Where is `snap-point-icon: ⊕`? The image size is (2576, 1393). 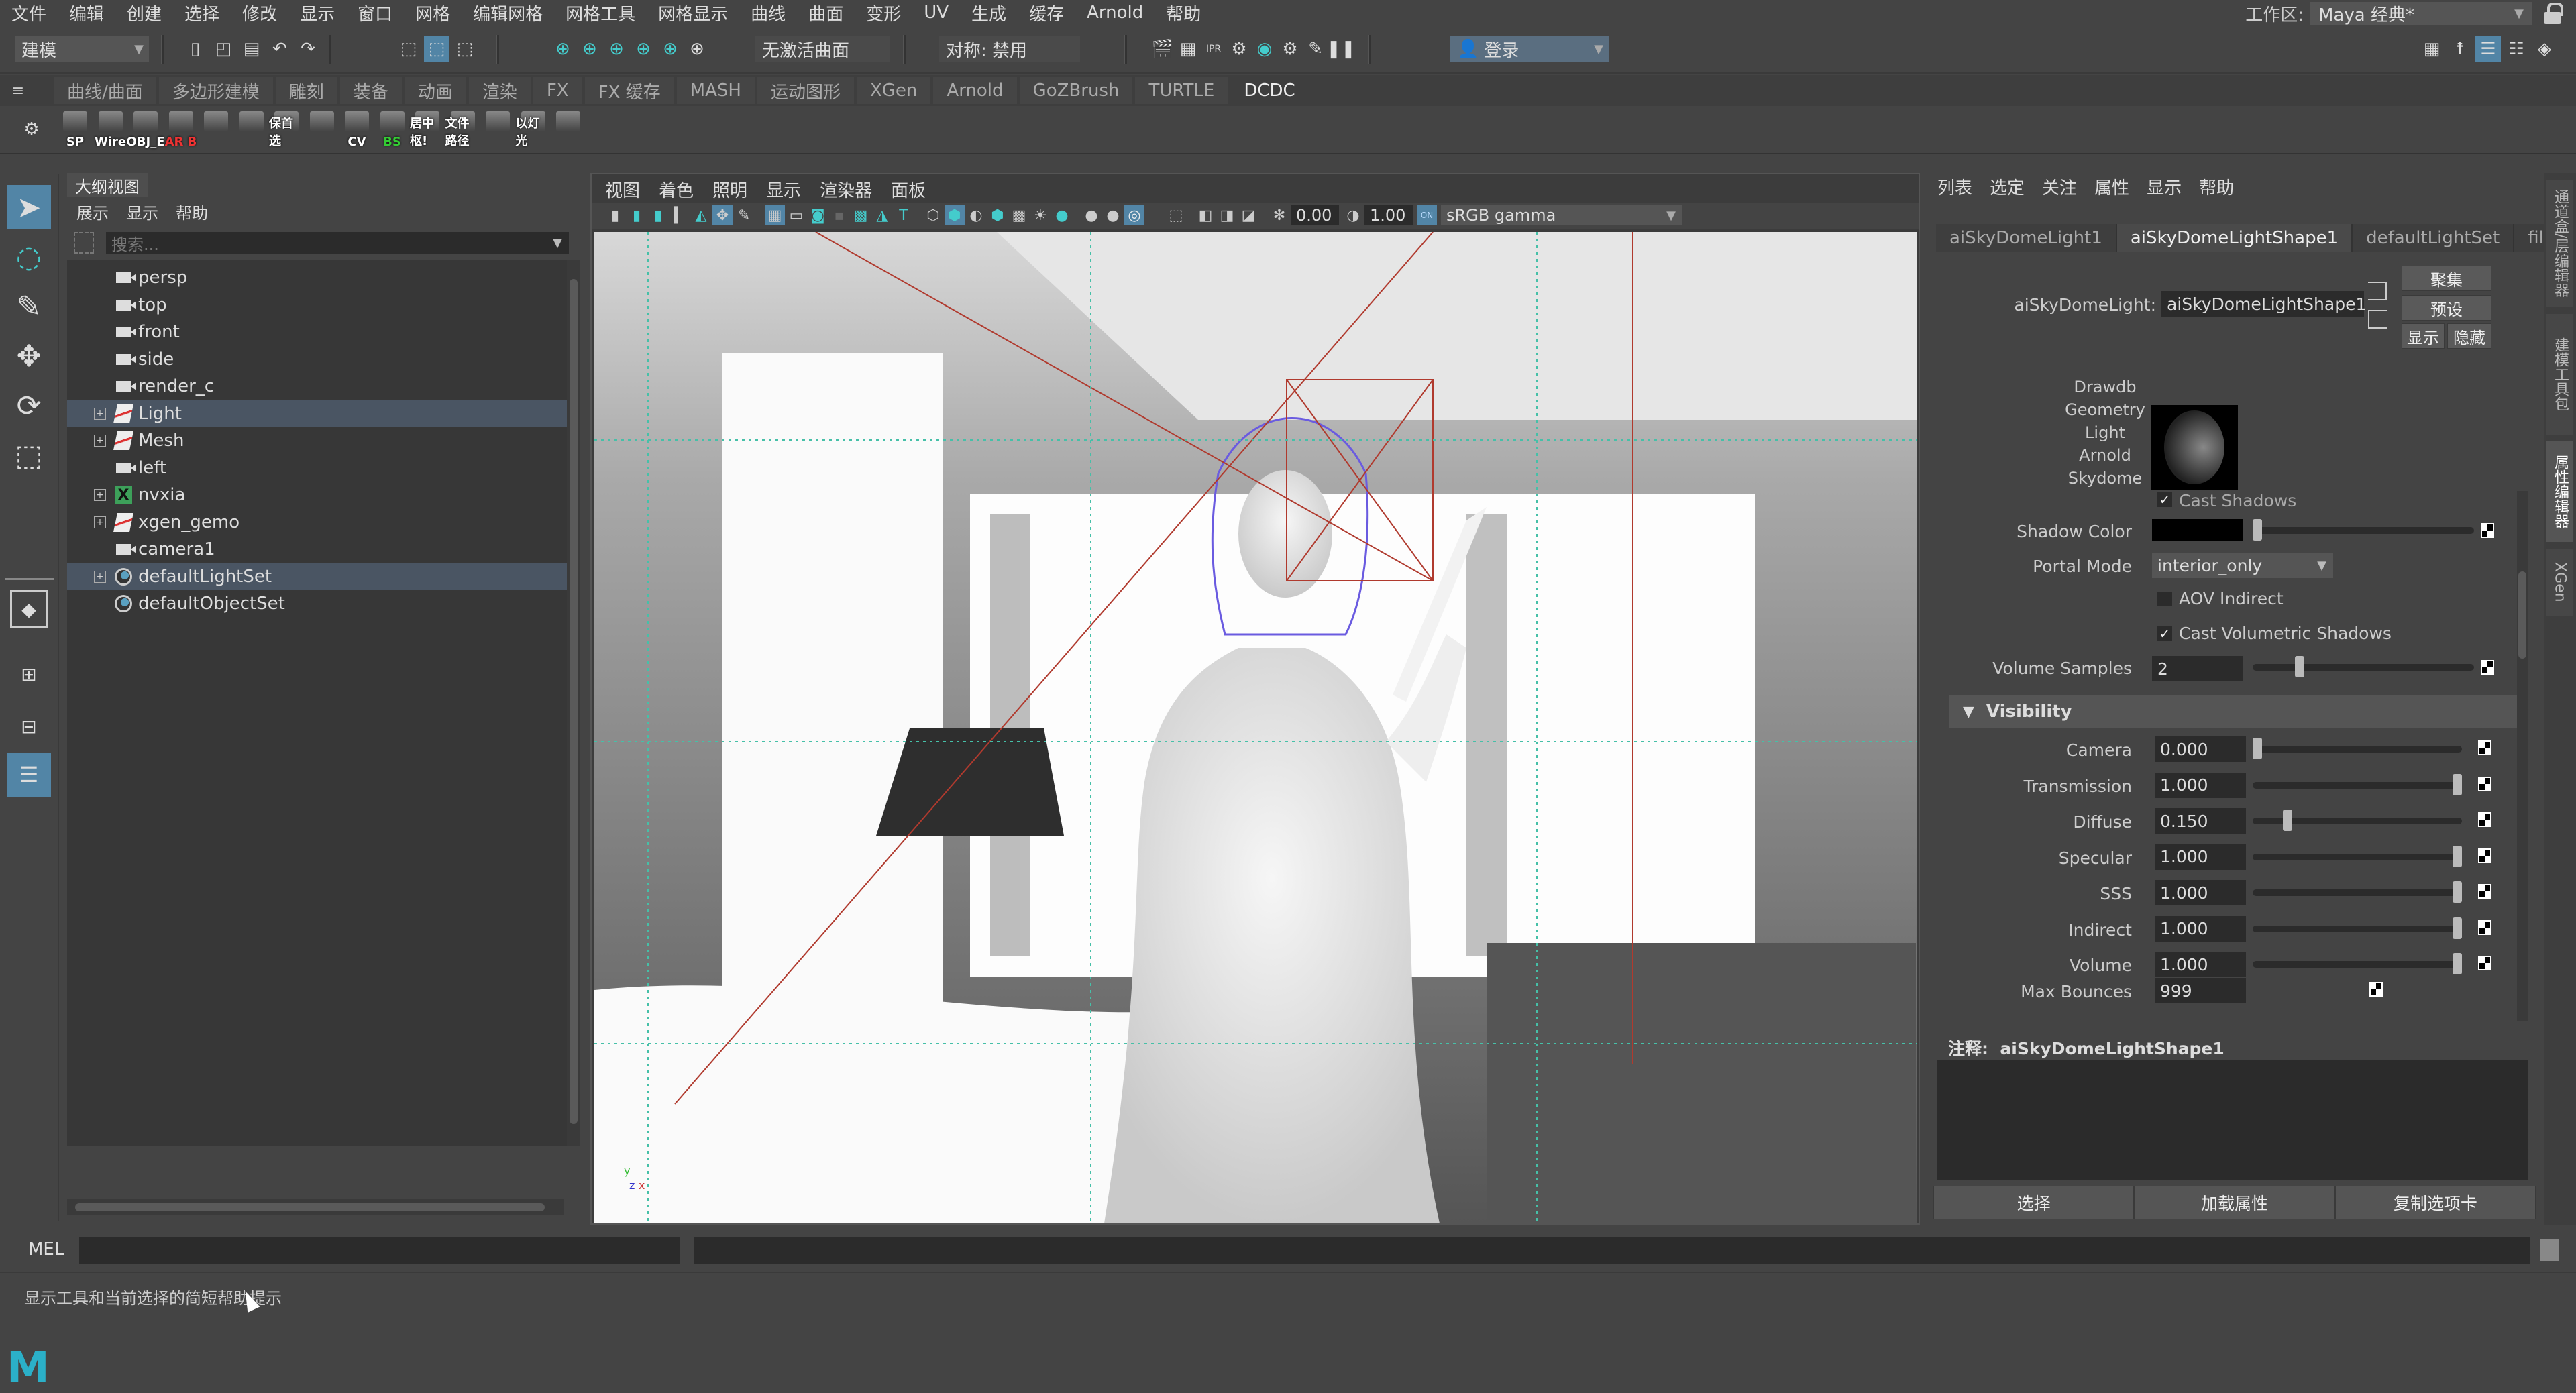
snap-point-icon: ⊕ is located at coordinates (616, 49).